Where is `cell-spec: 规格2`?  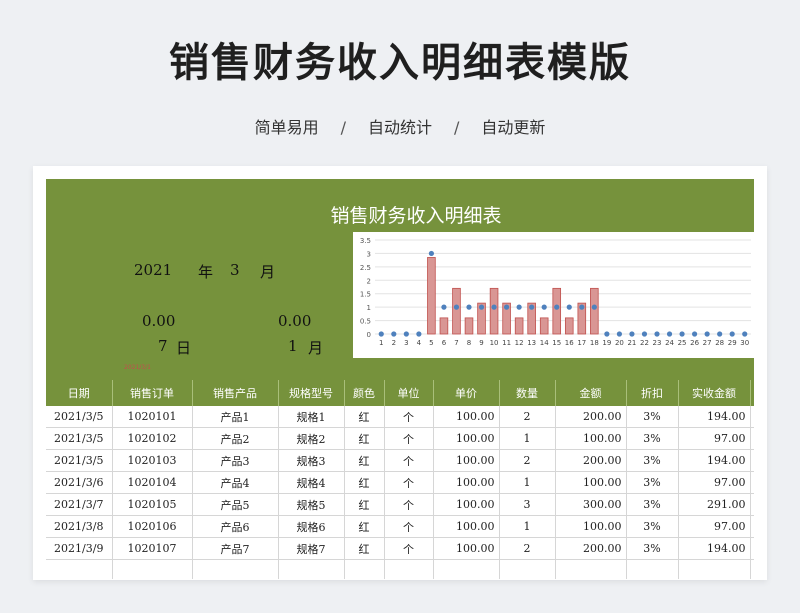 cell-spec: 规格2 is located at coordinates (311, 438).